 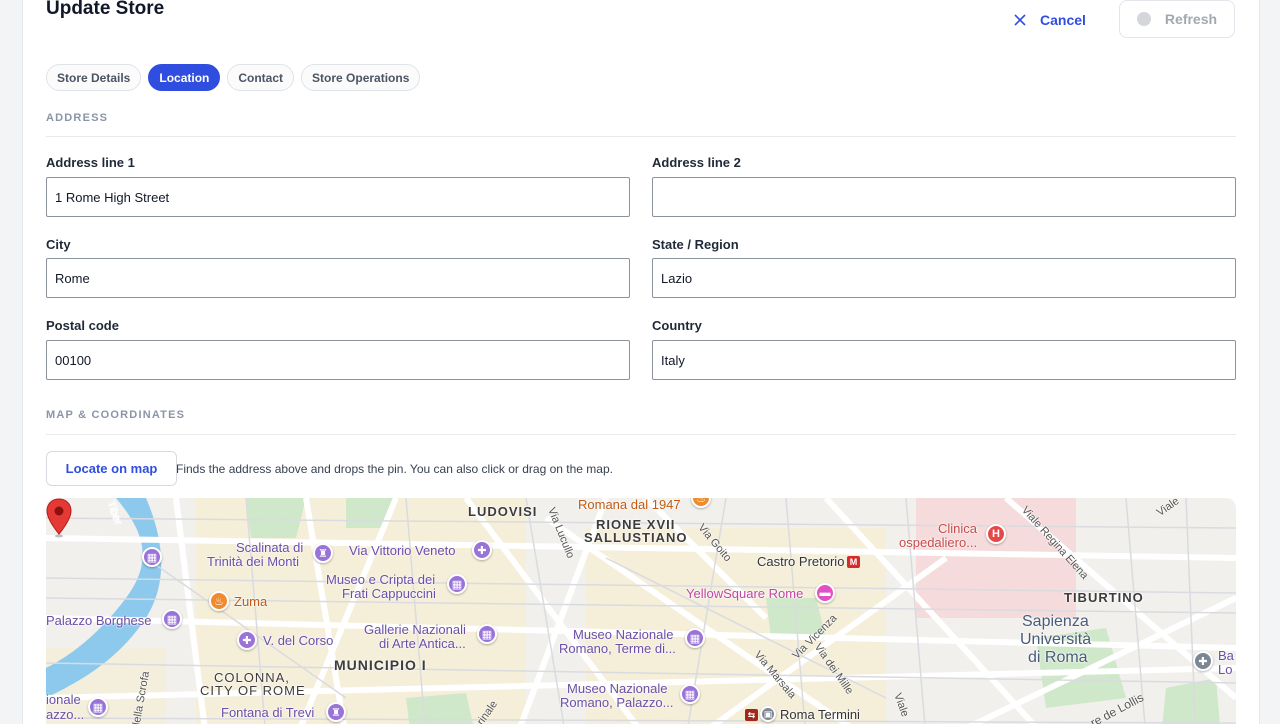 I want to click on postal-code-label: Postal code, so click(x=82, y=325).